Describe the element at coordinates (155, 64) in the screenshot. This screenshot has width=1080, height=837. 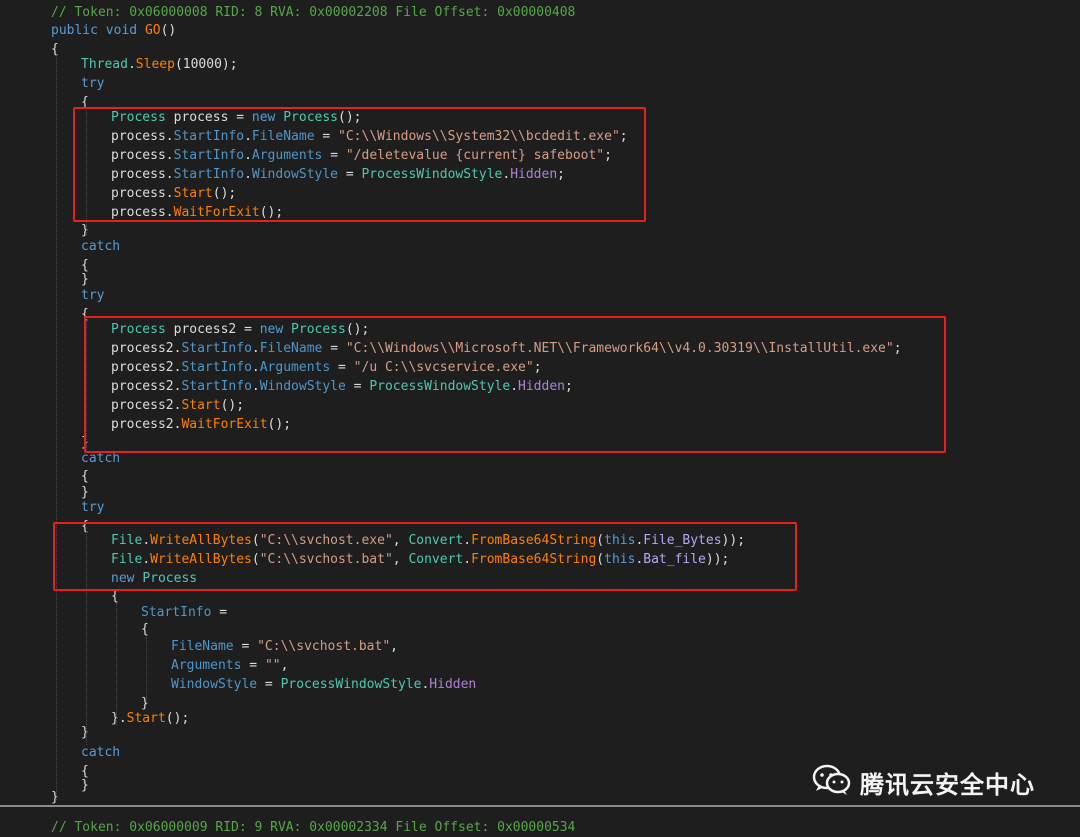
I see `code-token: Sleep` at that location.